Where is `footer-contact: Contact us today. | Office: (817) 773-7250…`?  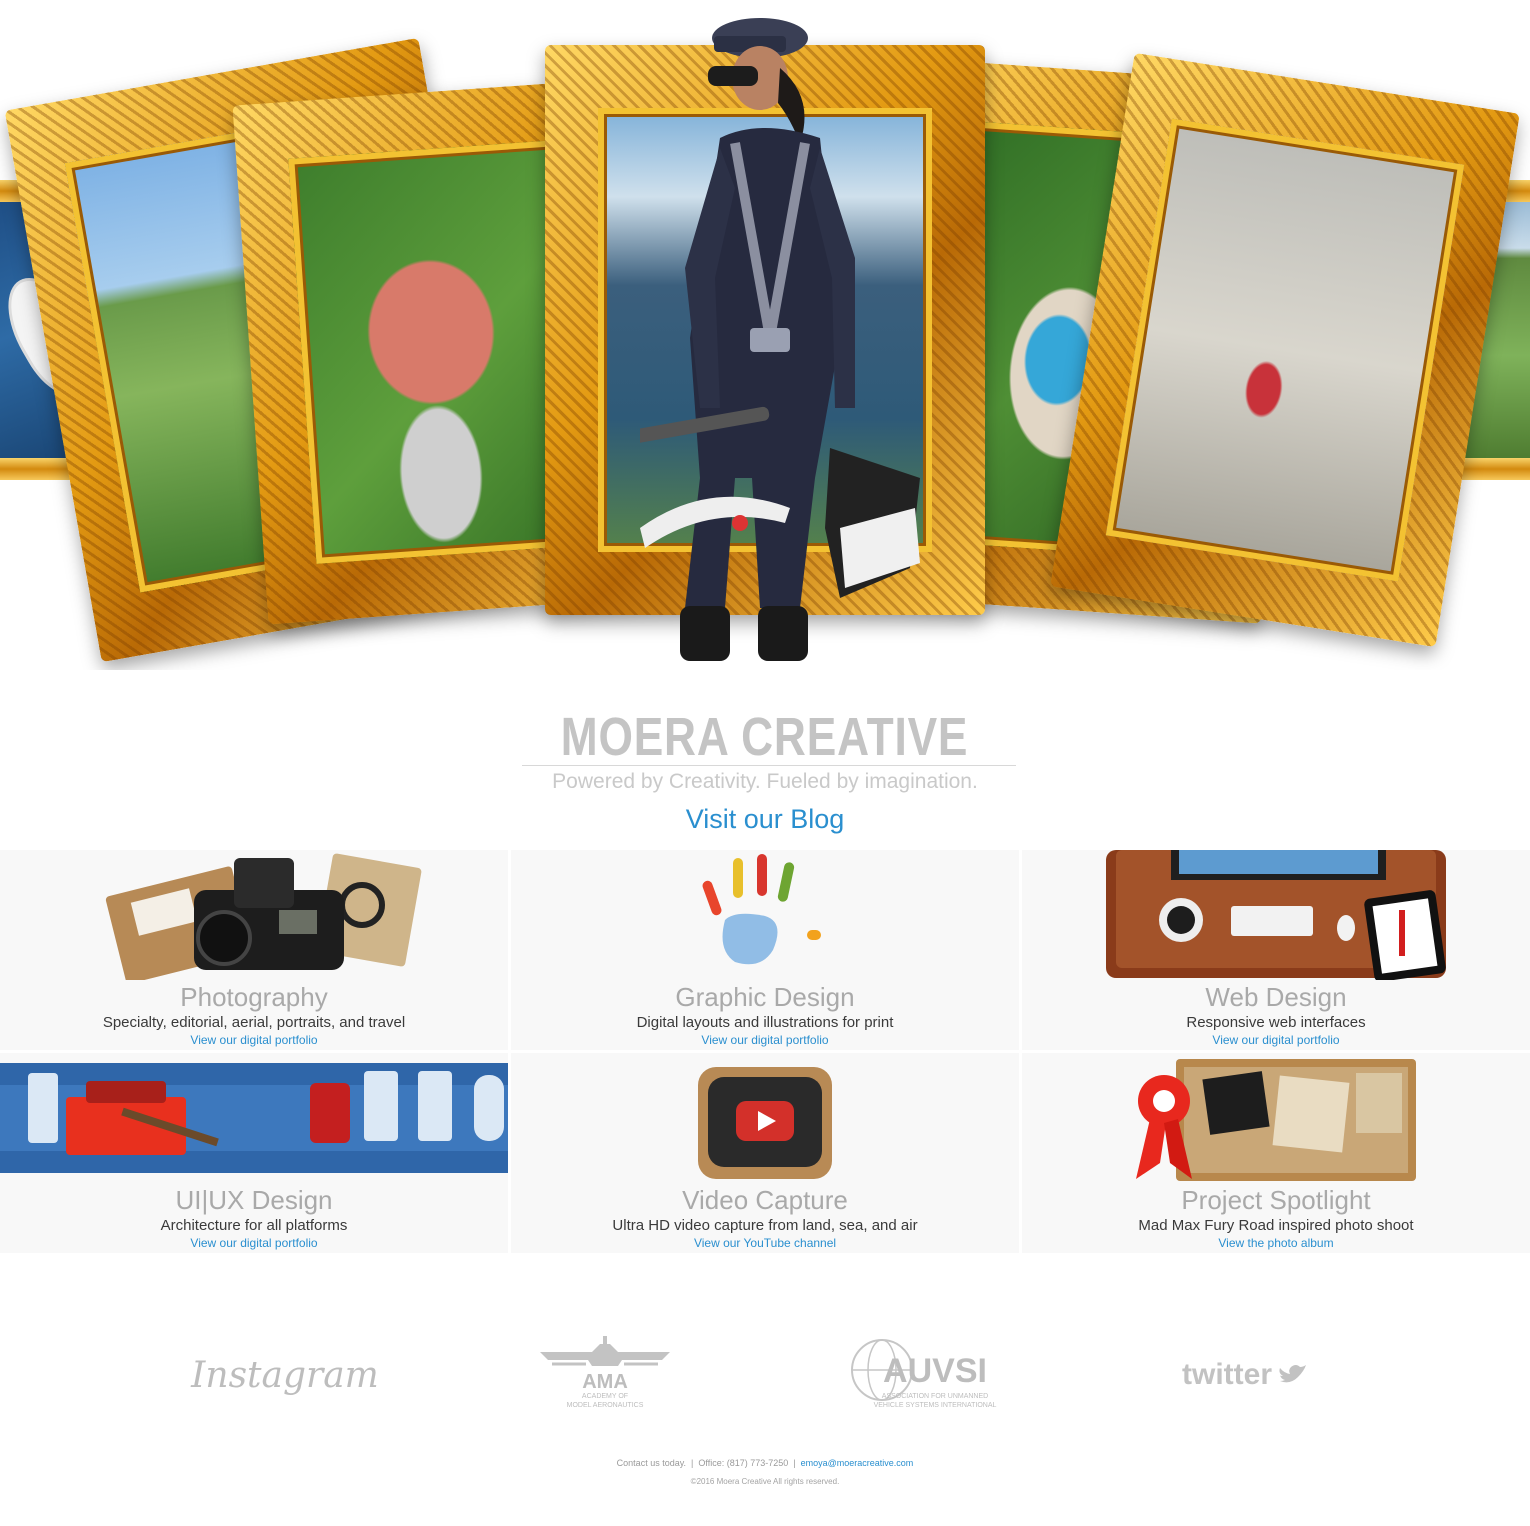 footer-contact: Contact us today. | Office: (817) 773-7250… is located at coordinates (765, 1463).